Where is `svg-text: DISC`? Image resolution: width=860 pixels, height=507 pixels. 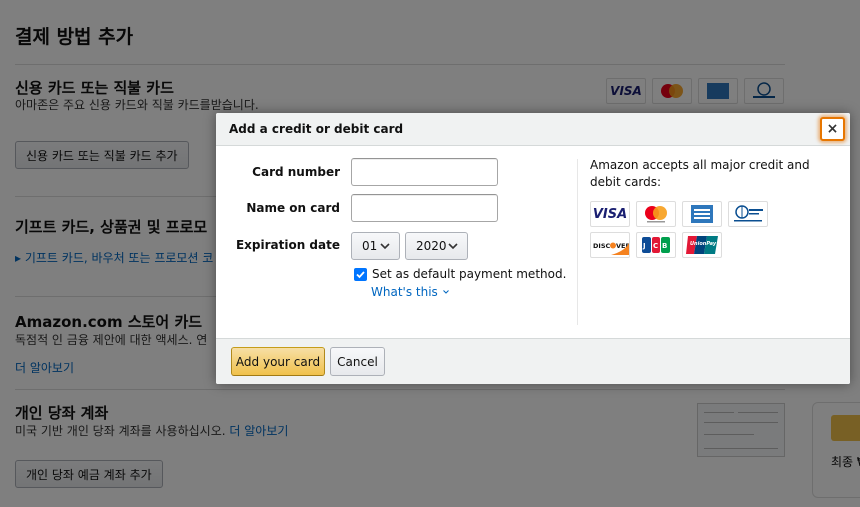 svg-text: DISC is located at coordinates (601, 246).